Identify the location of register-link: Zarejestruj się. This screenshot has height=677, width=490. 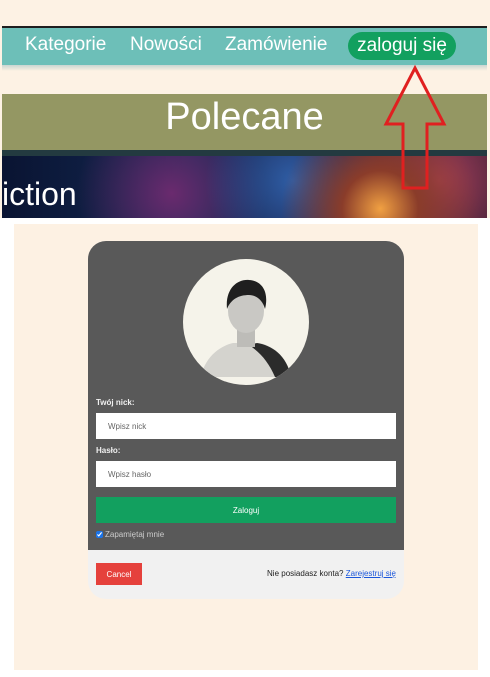
(371, 573).